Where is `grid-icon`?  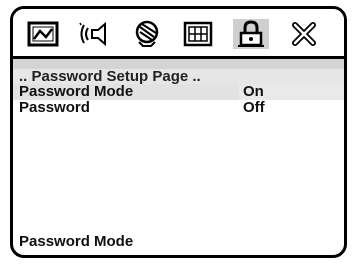 grid-icon is located at coordinates (198, 34).